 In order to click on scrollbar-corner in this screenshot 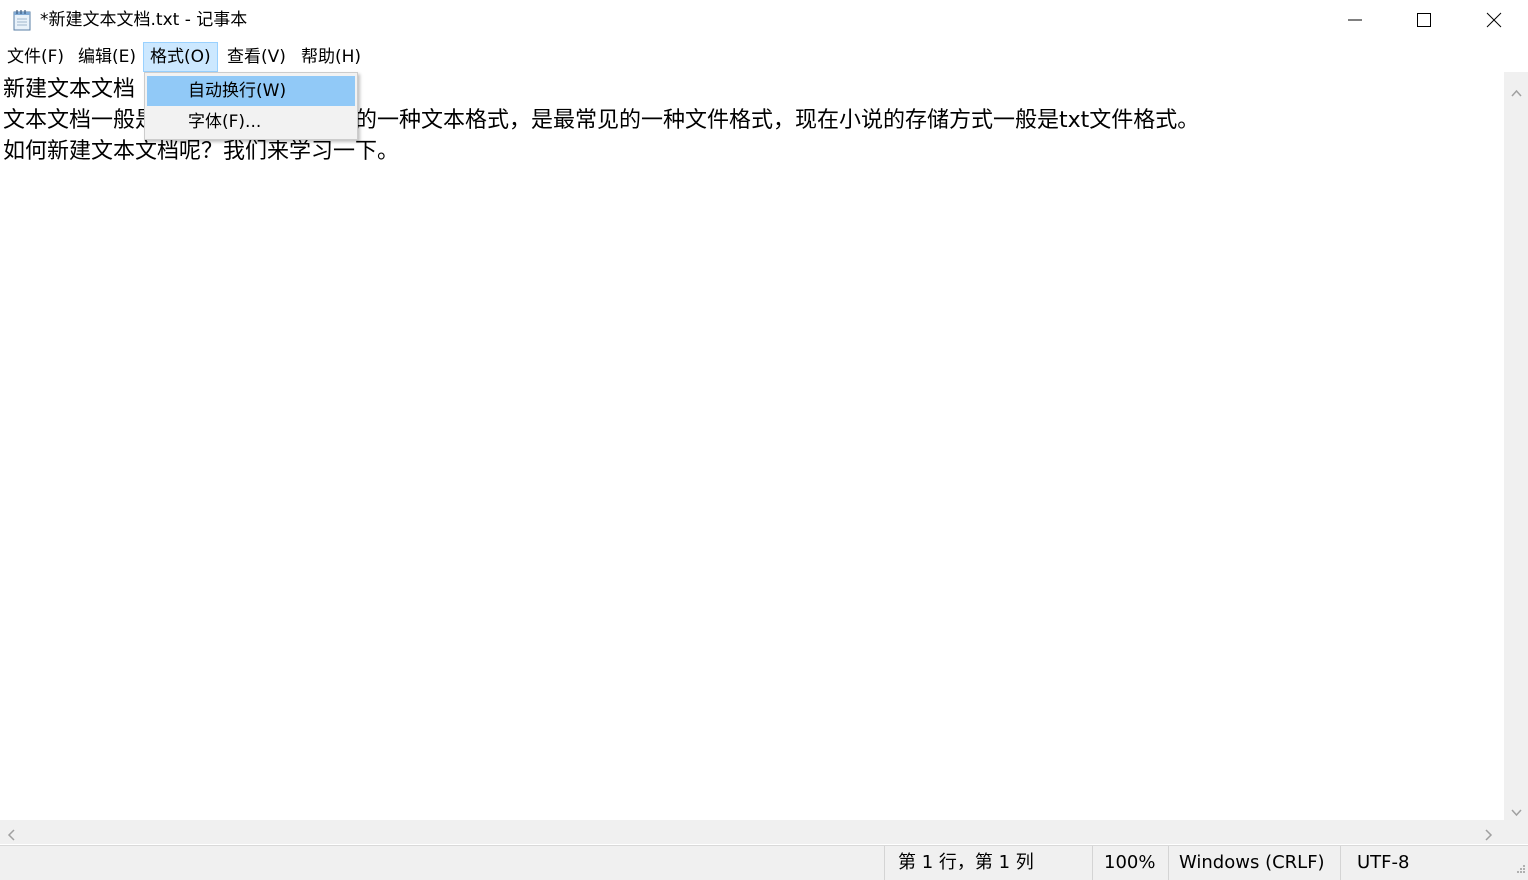, I will do `click(1516, 832)`.